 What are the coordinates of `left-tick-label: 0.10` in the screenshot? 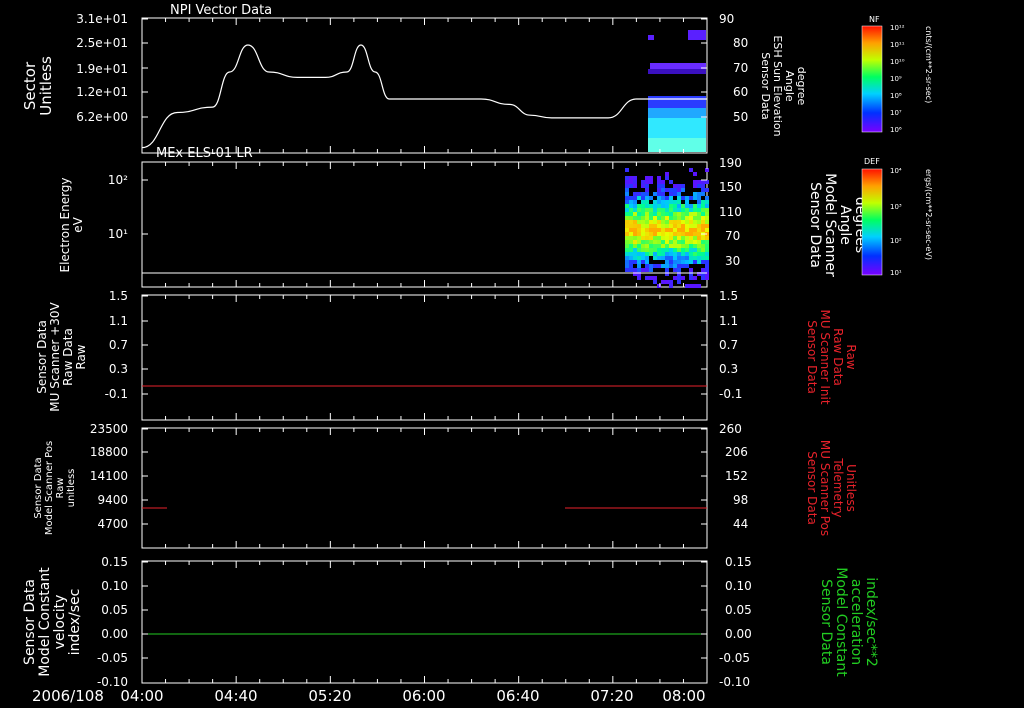 It's located at (114, 586).